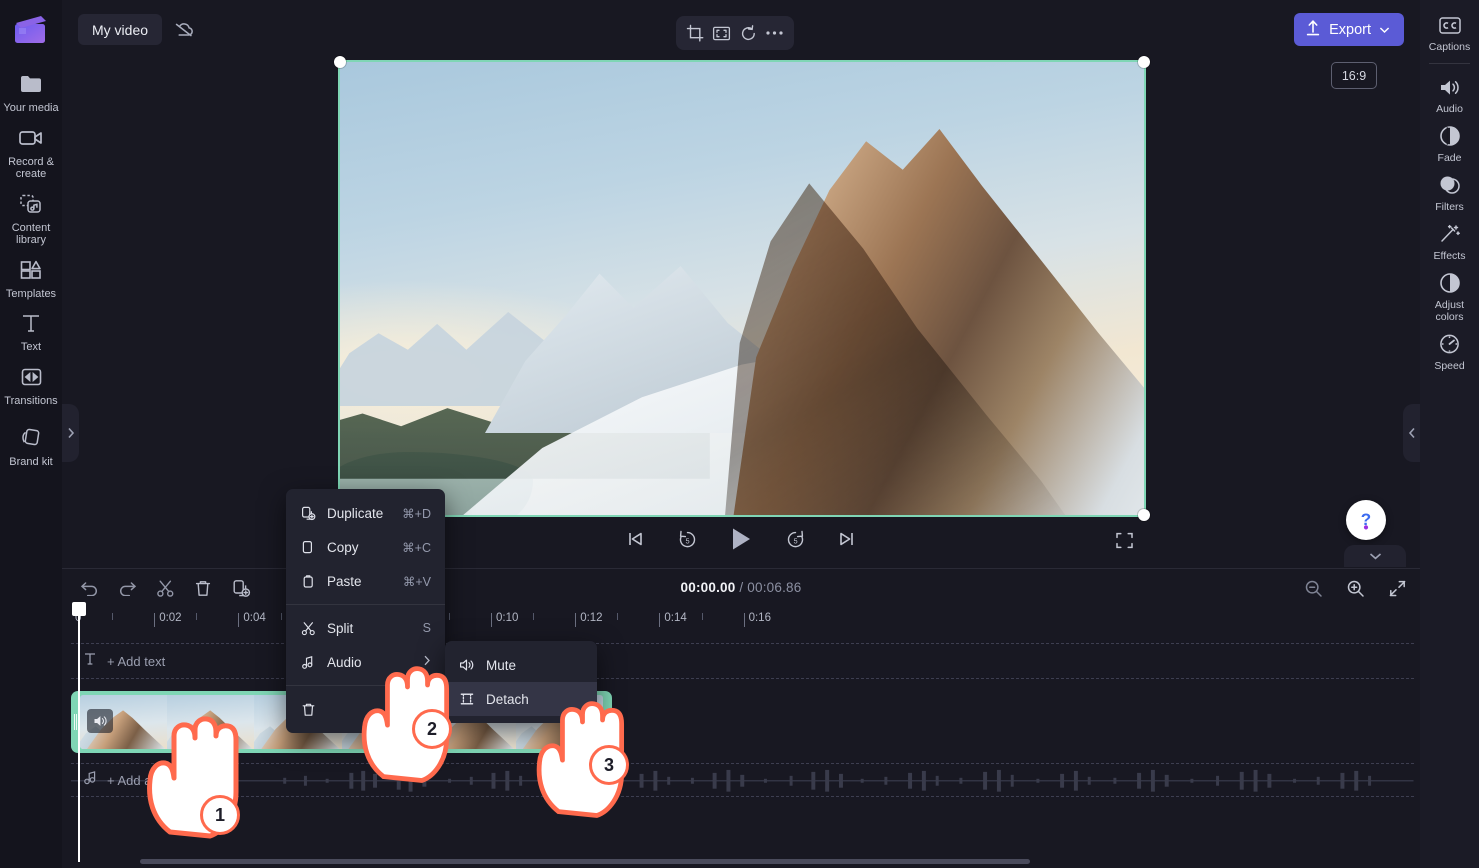  What do you see at coordinates (31, 330) in the screenshot?
I see `sidebar-item-text: Text` at bounding box center [31, 330].